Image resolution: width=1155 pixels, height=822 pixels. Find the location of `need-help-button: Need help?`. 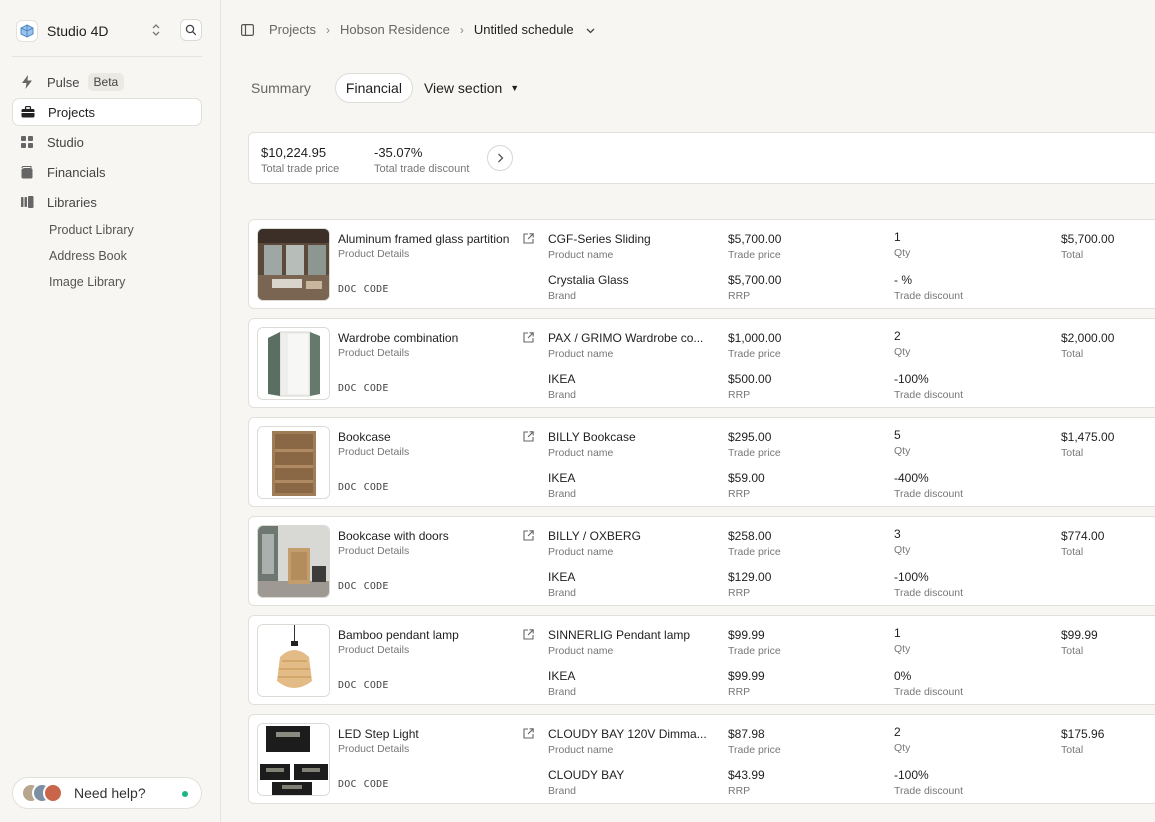

need-help-button: Need help? is located at coordinates (107, 793).